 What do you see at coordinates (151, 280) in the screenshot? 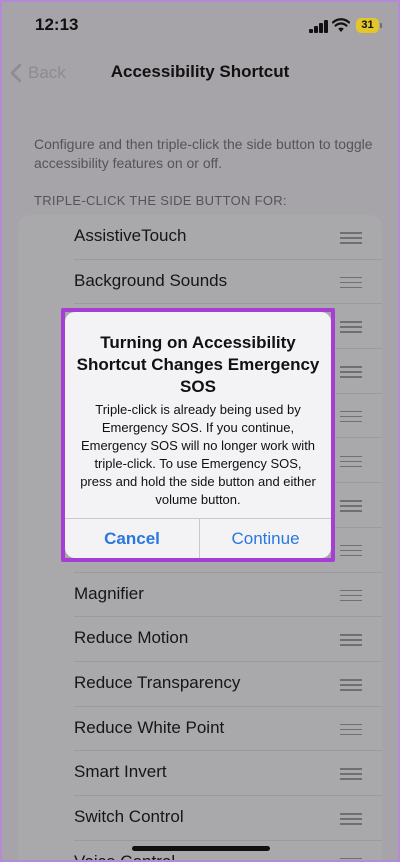
I see `list-item-label: Background Sounds` at bounding box center [151, 280].